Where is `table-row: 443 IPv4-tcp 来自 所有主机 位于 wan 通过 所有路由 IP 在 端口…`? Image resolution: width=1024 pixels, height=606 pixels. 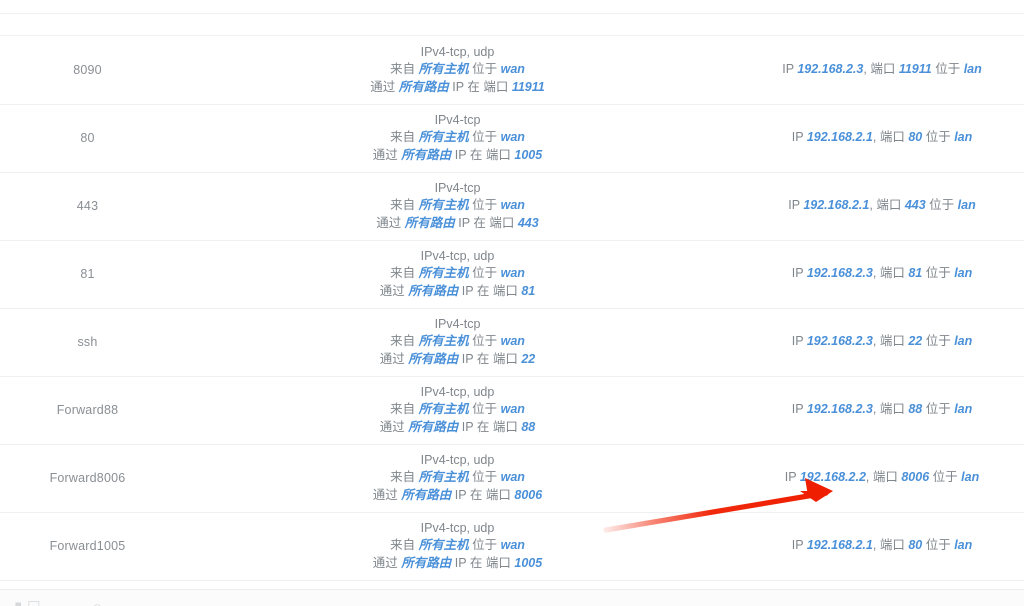 table-row: 443 IPv4-tcp 来自 所有主机 位于 wan 通过 所有路由 IP 在 端口… is located at coordinates (512, 206).